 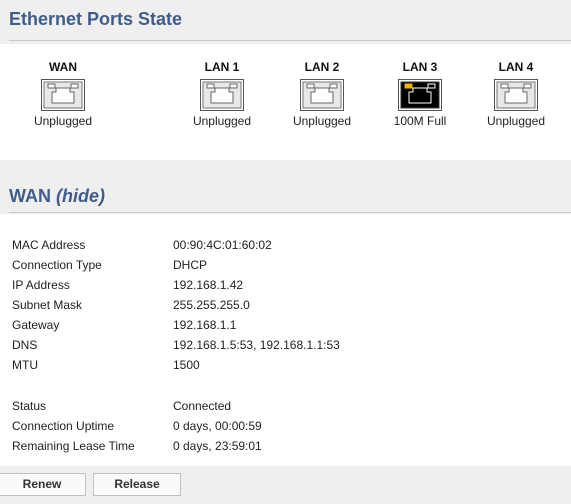 I want to click on hide-wan-link: (hide), so click(x=80, y=196).